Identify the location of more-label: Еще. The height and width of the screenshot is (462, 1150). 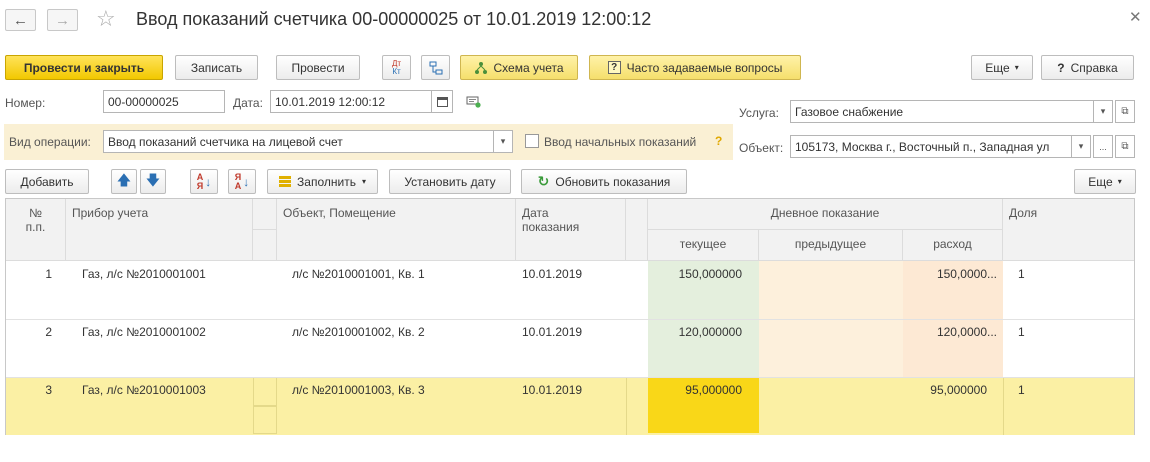
(997, 67).